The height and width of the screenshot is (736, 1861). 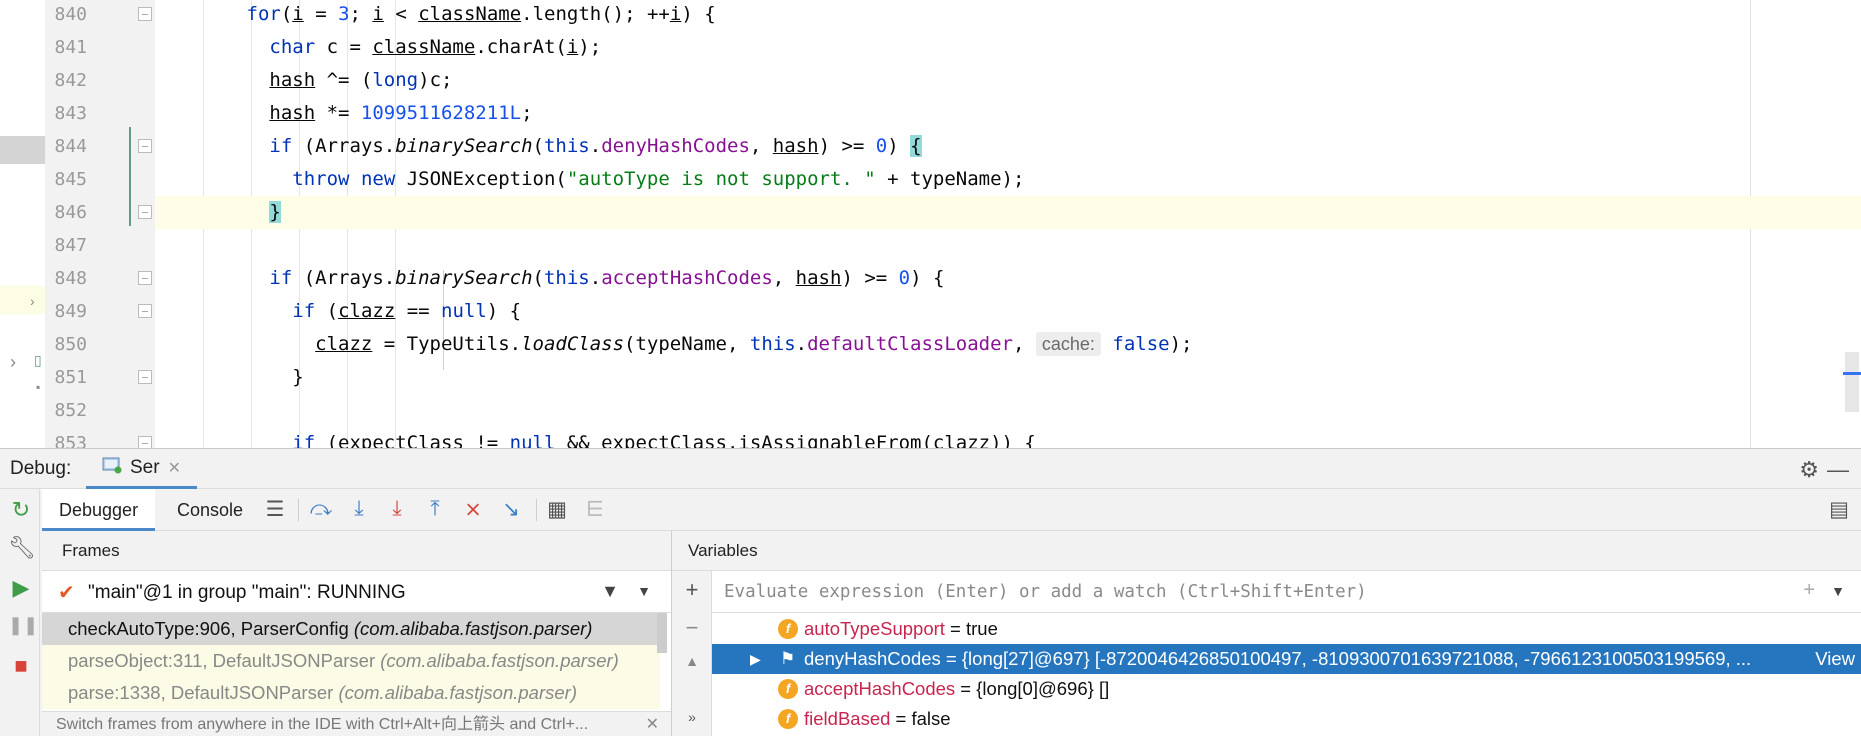 I want to click on variable-name: autoTypeSupport, so click(x=874, y=628).